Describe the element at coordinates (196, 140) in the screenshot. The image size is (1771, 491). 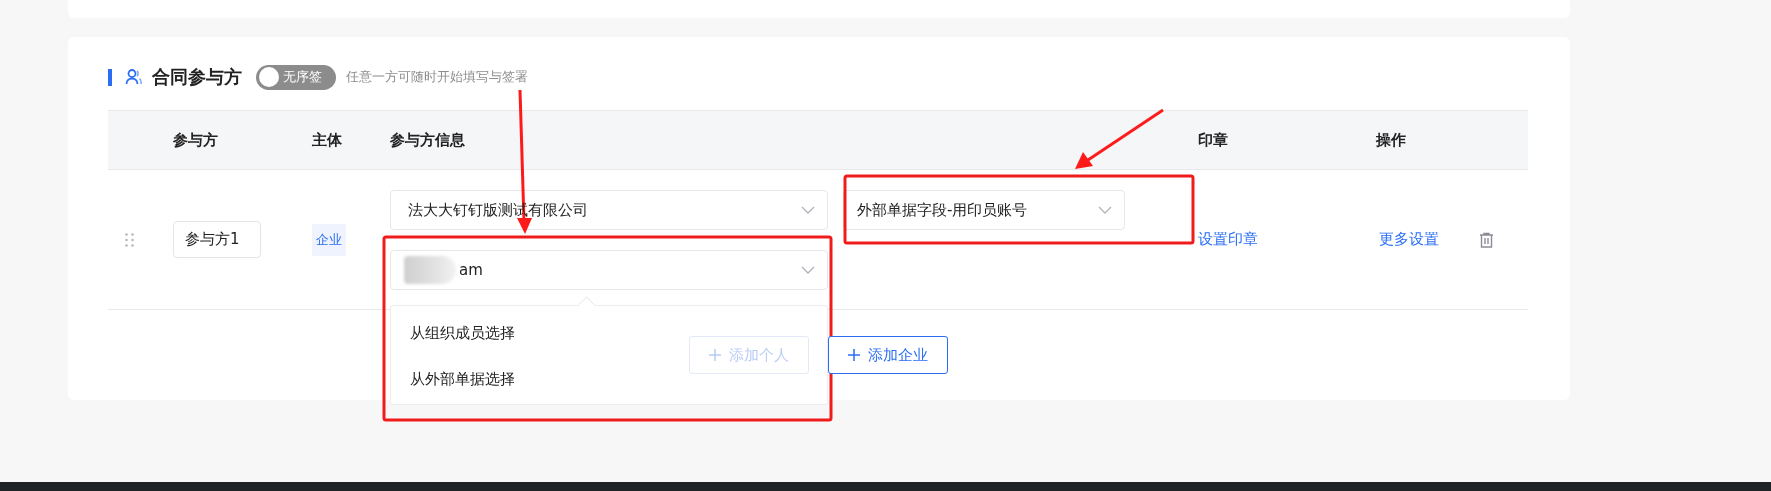
I see `column-header: 参与方` at that location.